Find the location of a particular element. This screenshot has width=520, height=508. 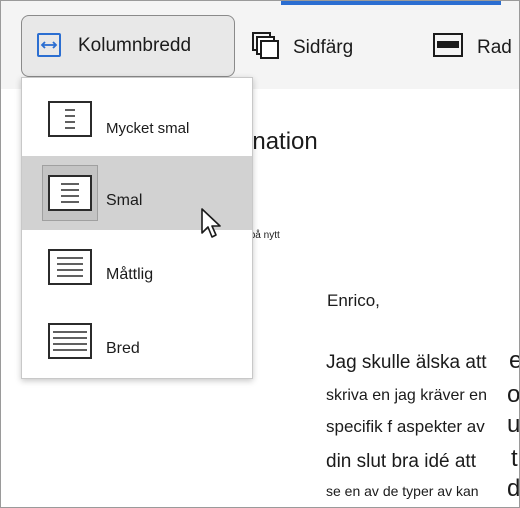

edge-char: u is located at coordinates (513, 424).